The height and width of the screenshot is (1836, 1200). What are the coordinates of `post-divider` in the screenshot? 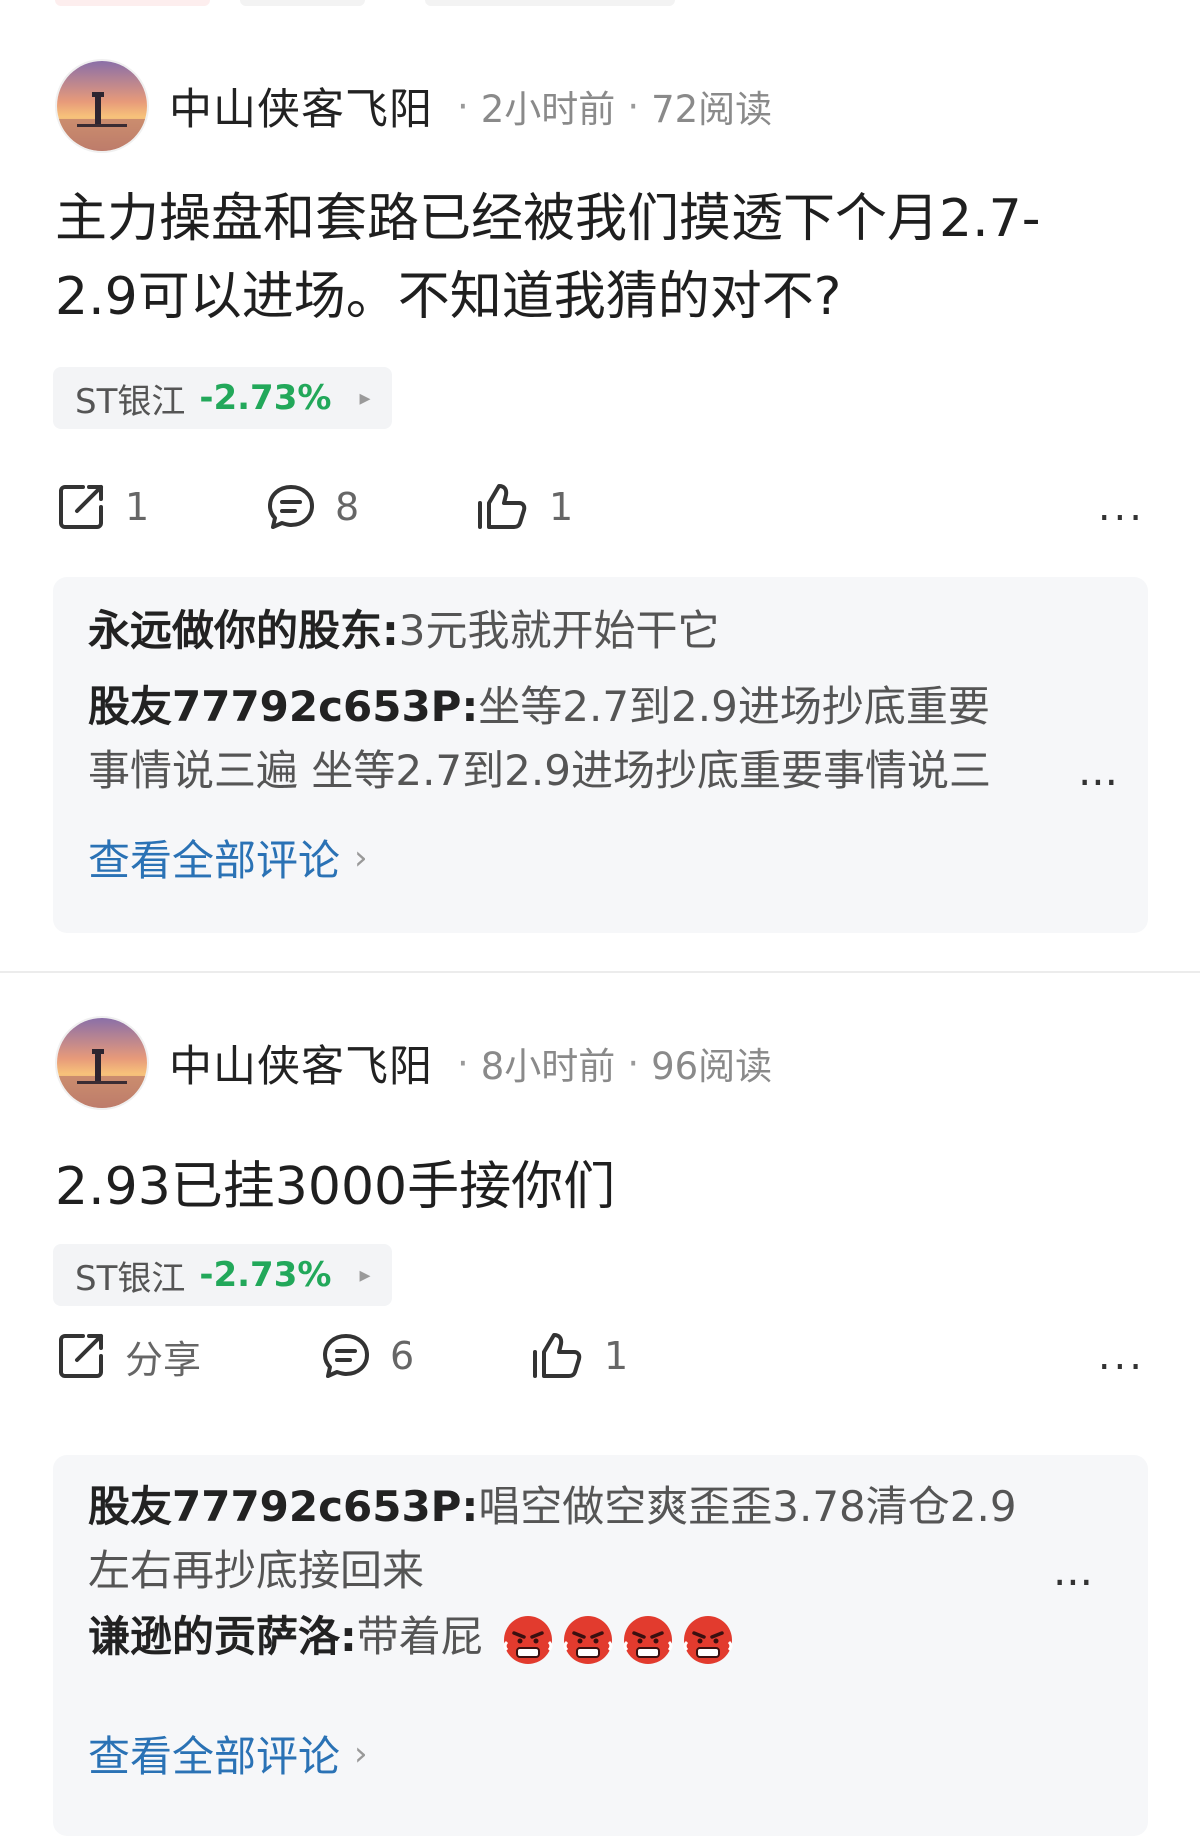 It's located at (600, 972).